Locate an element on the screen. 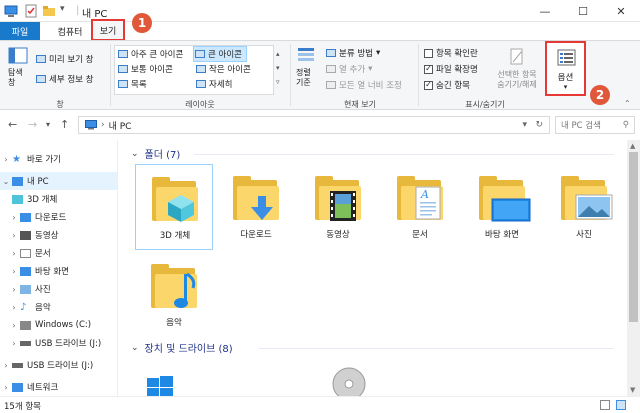  collapse-ribbon-icon: ⌃ is located at coordinates (627, 103).